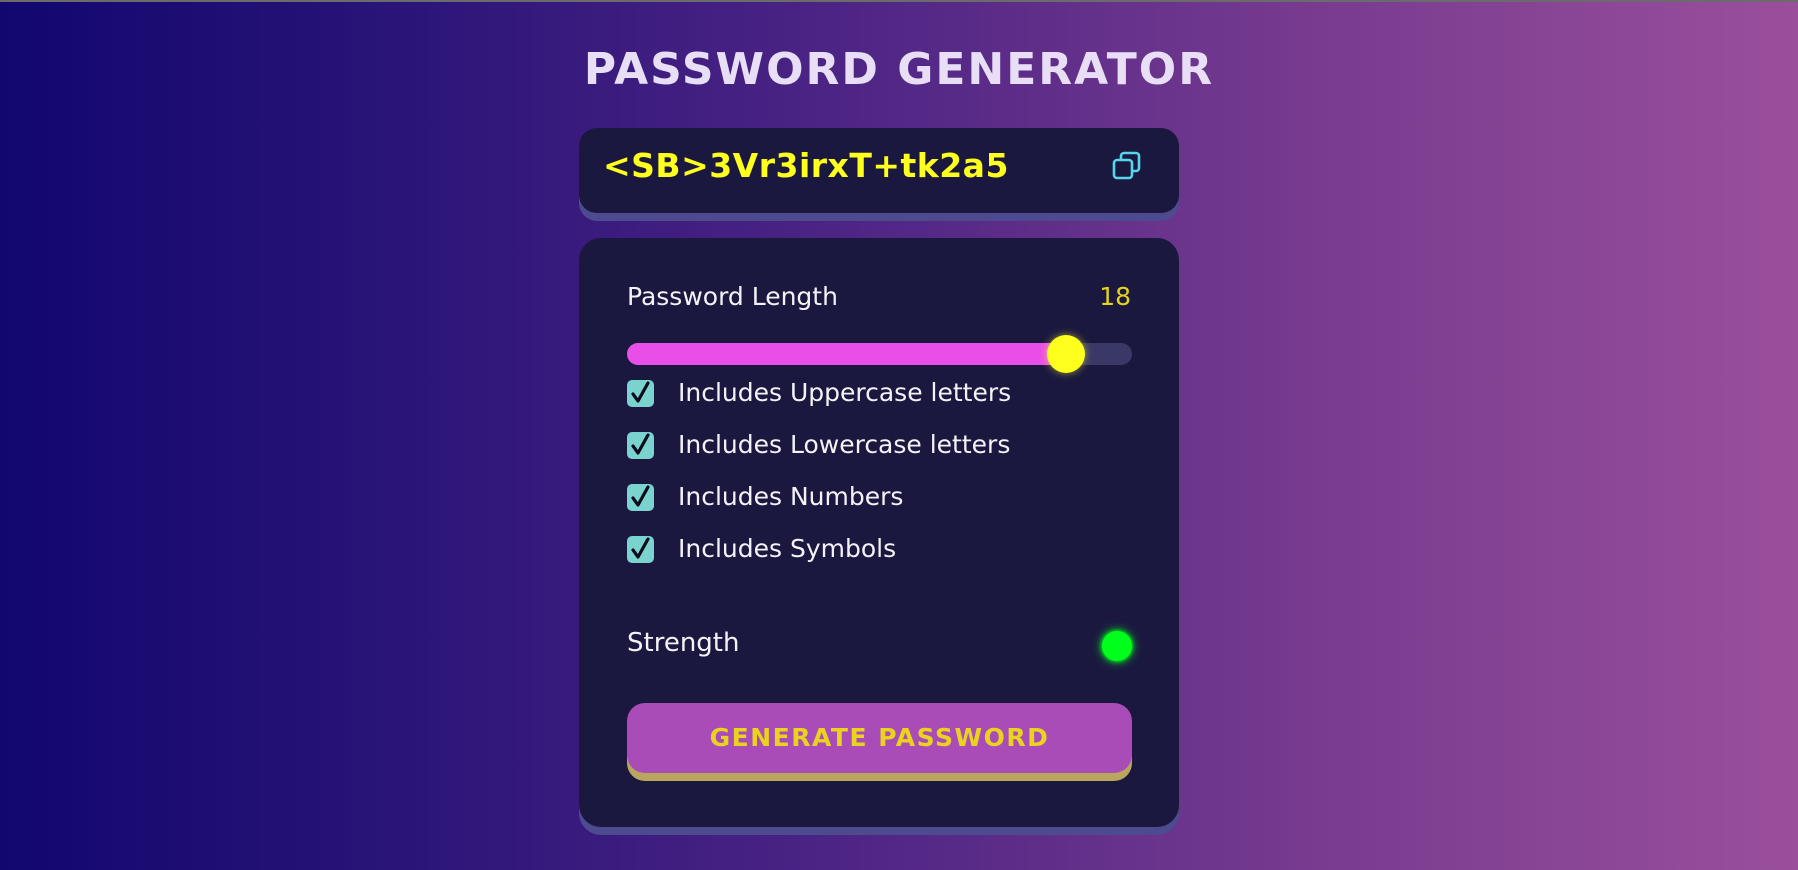 This screenshot has width=1798, height=870. What do you see at coordinates (732, 296) in the screenshot?
I see `length-label: Password Length` at bounding box center [732, 296].